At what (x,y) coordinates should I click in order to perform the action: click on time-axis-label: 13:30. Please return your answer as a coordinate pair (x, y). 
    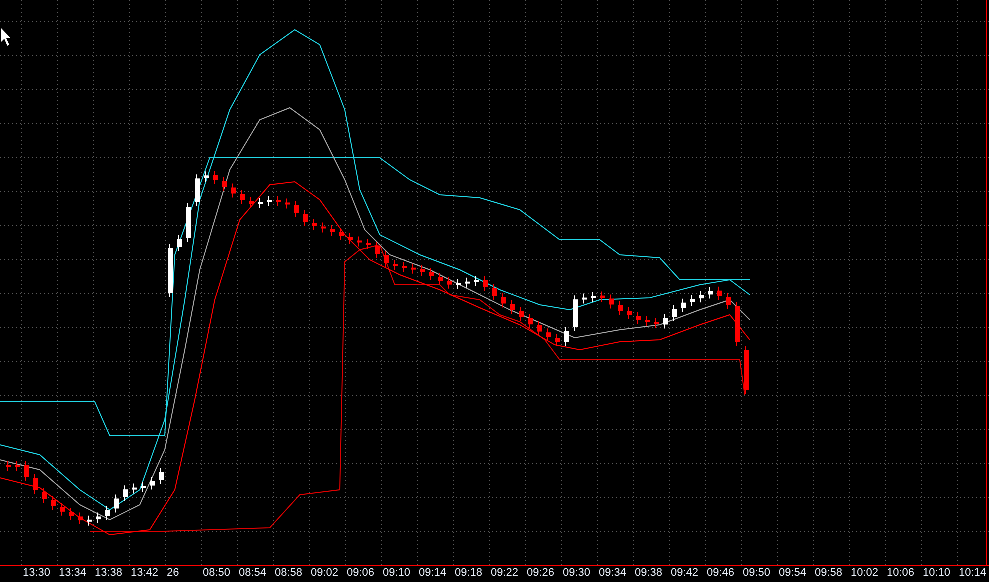
    Looking at the image, I should click on (37, 573).